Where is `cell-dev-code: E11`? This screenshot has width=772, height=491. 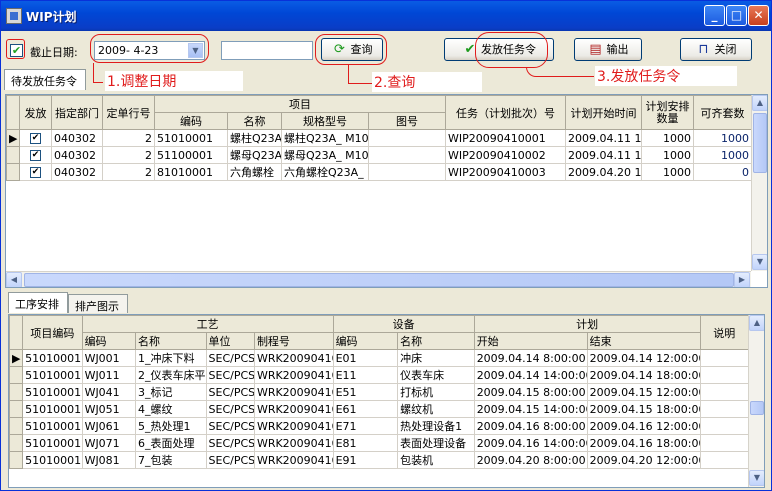 cell-dev-code: E11 is located at coordinates (365, 375).